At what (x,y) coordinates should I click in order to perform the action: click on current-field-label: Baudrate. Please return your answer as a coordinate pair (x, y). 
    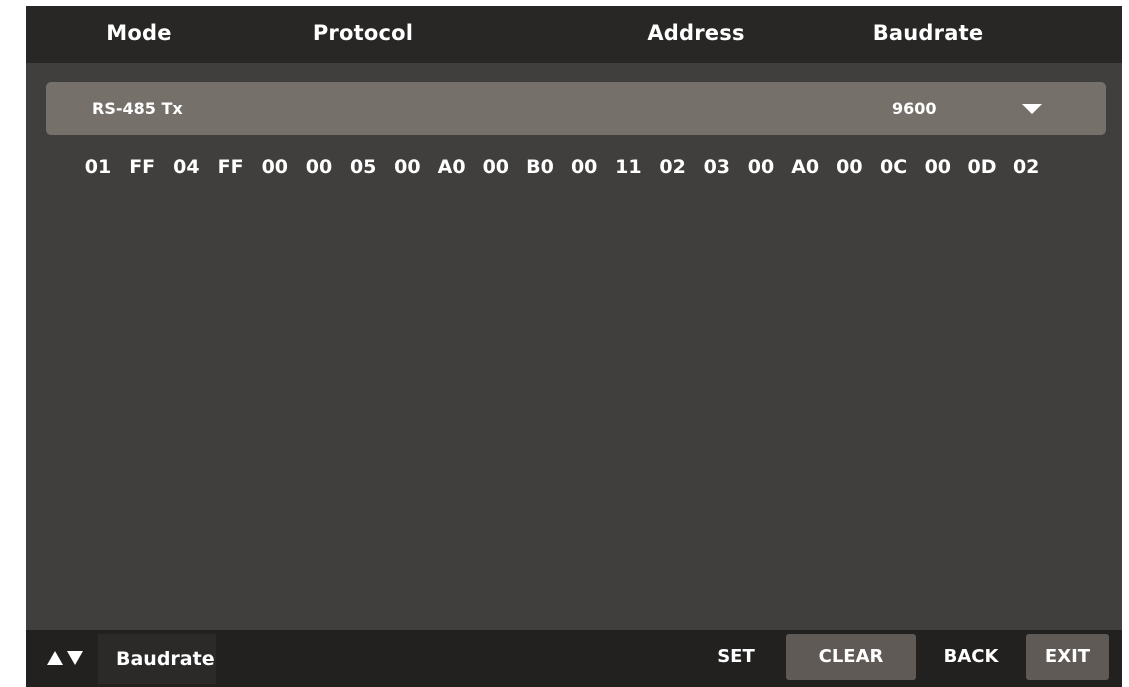
    Looking at the image, I should click on (157, 659).